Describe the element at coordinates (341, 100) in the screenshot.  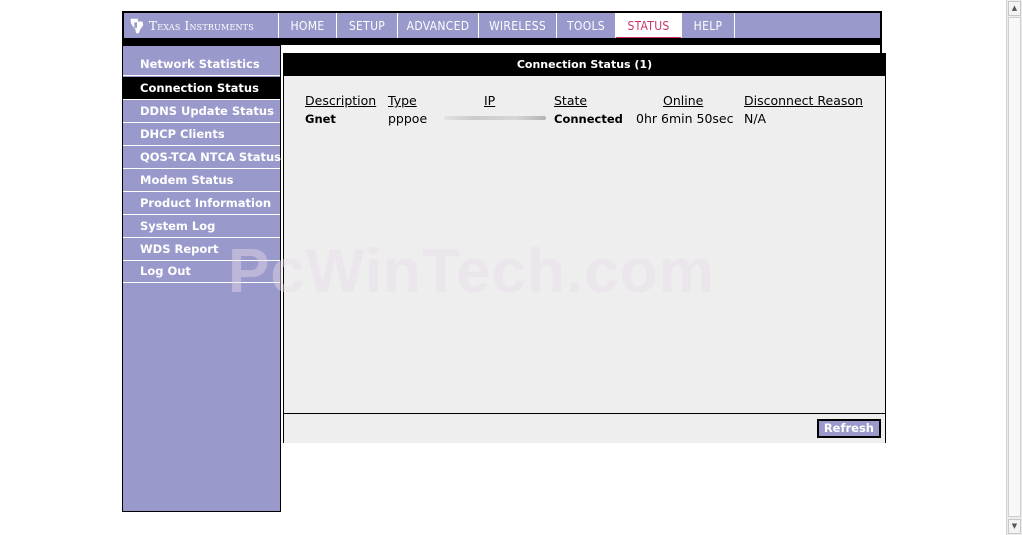
I see `column-header-description: Description` at that location.